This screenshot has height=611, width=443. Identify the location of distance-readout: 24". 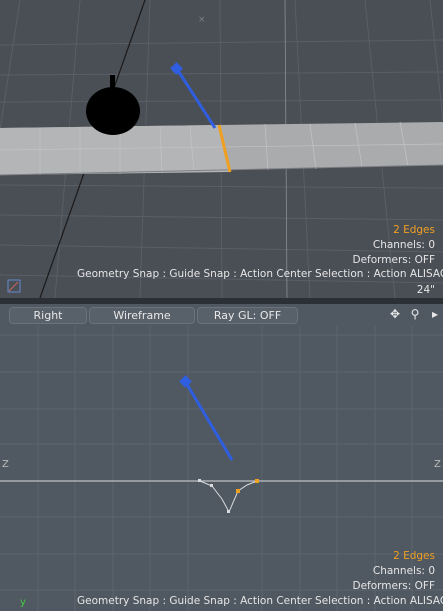
(425, 290).